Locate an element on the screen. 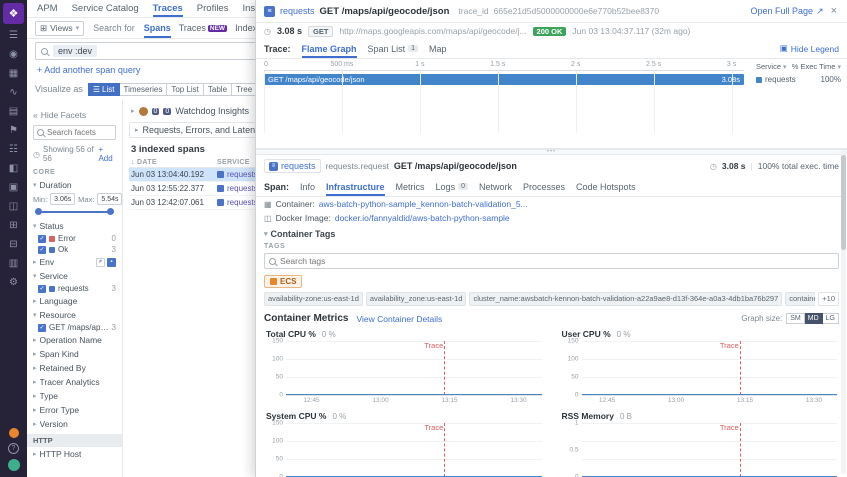 The height and width of the screenshot is (477, 847). scrollbar-track is located at coordinates (843, 312).